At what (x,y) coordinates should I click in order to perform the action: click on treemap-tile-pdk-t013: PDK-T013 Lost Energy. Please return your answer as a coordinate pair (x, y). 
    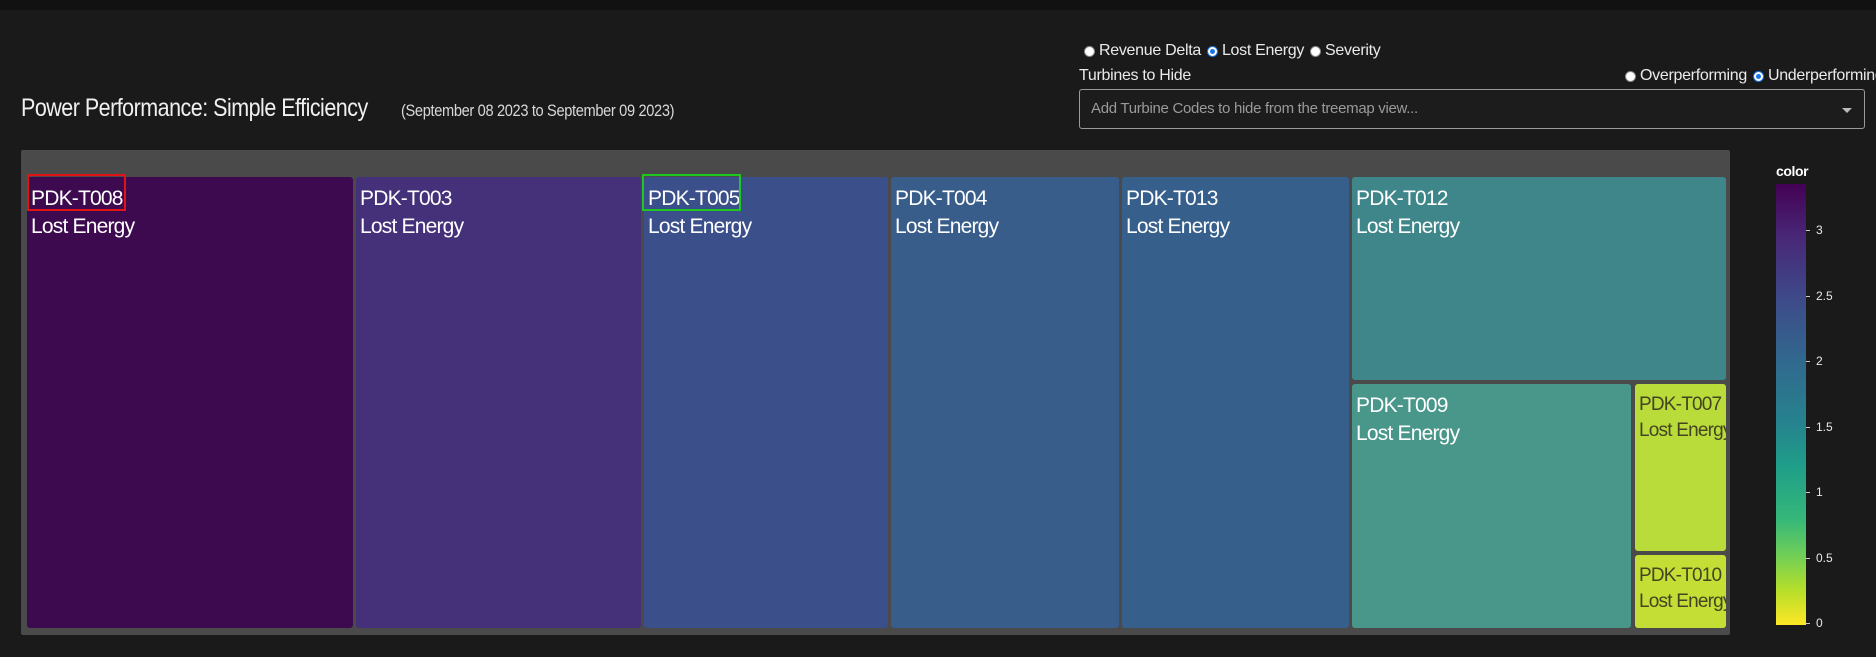
    Looking at the image, I should click on (1235, 402).